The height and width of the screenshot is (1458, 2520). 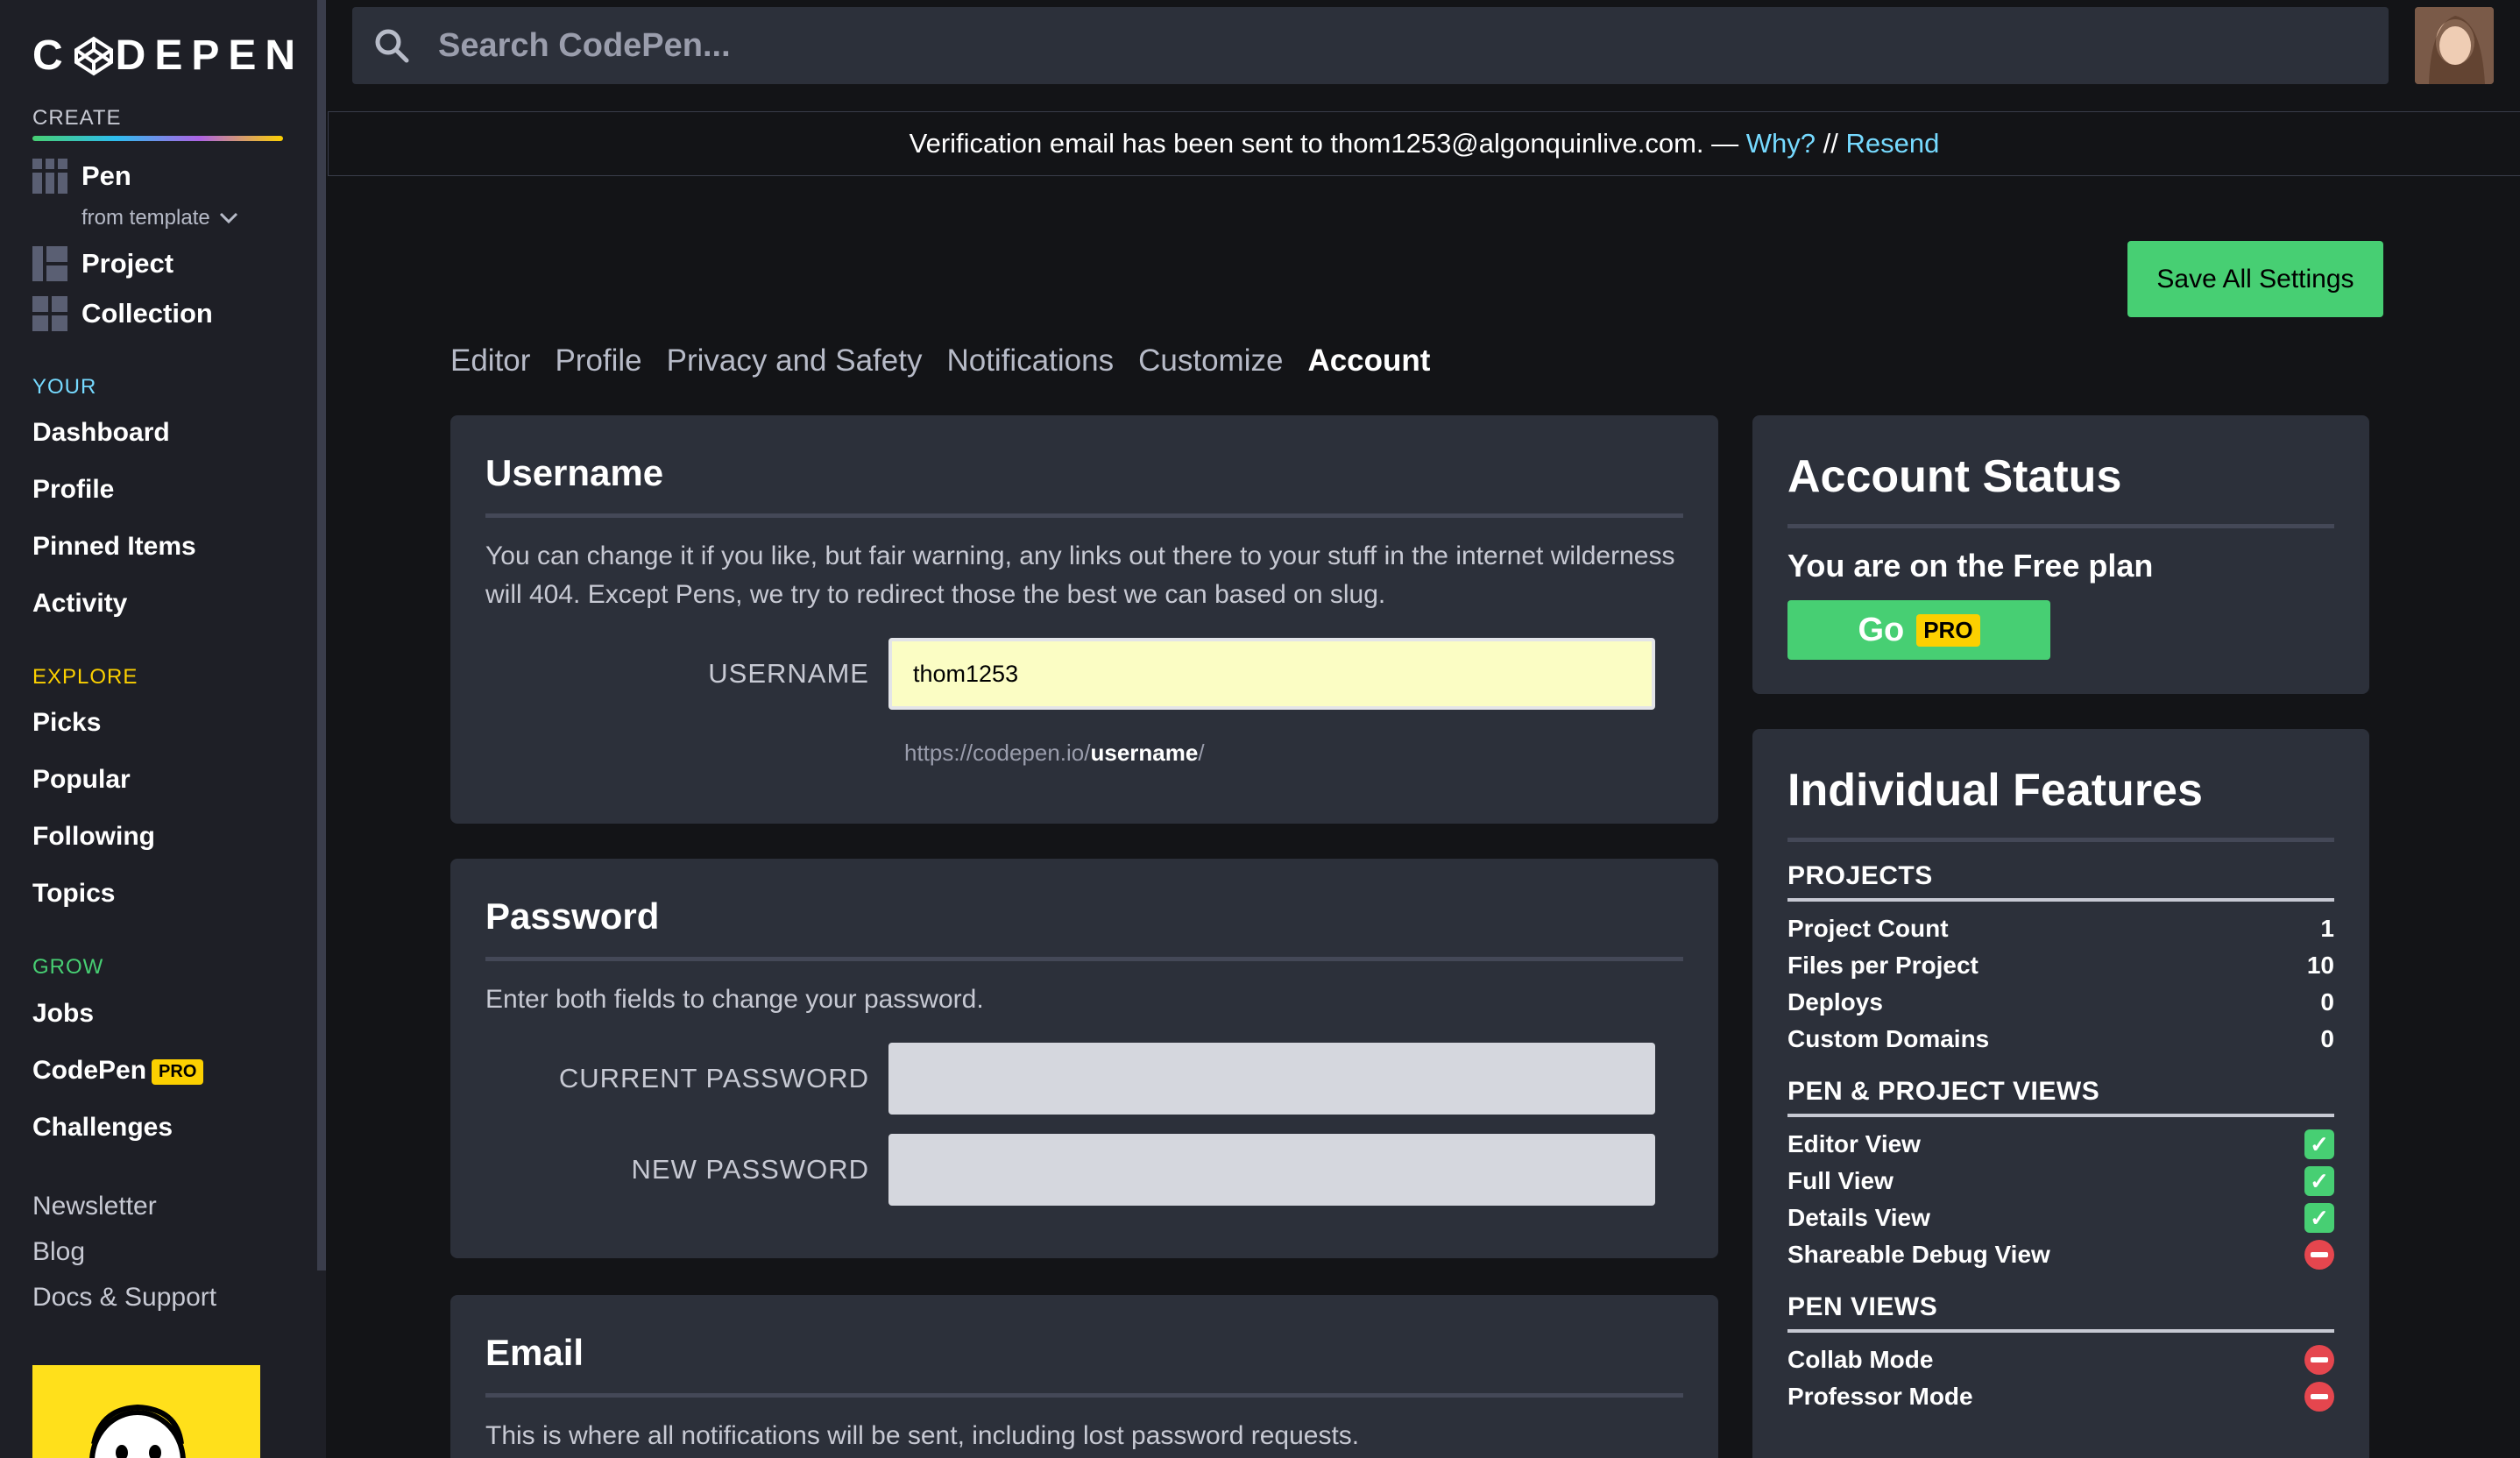 I want to click on go-pro-button: Go PRO, so click(x=1918, y=630).